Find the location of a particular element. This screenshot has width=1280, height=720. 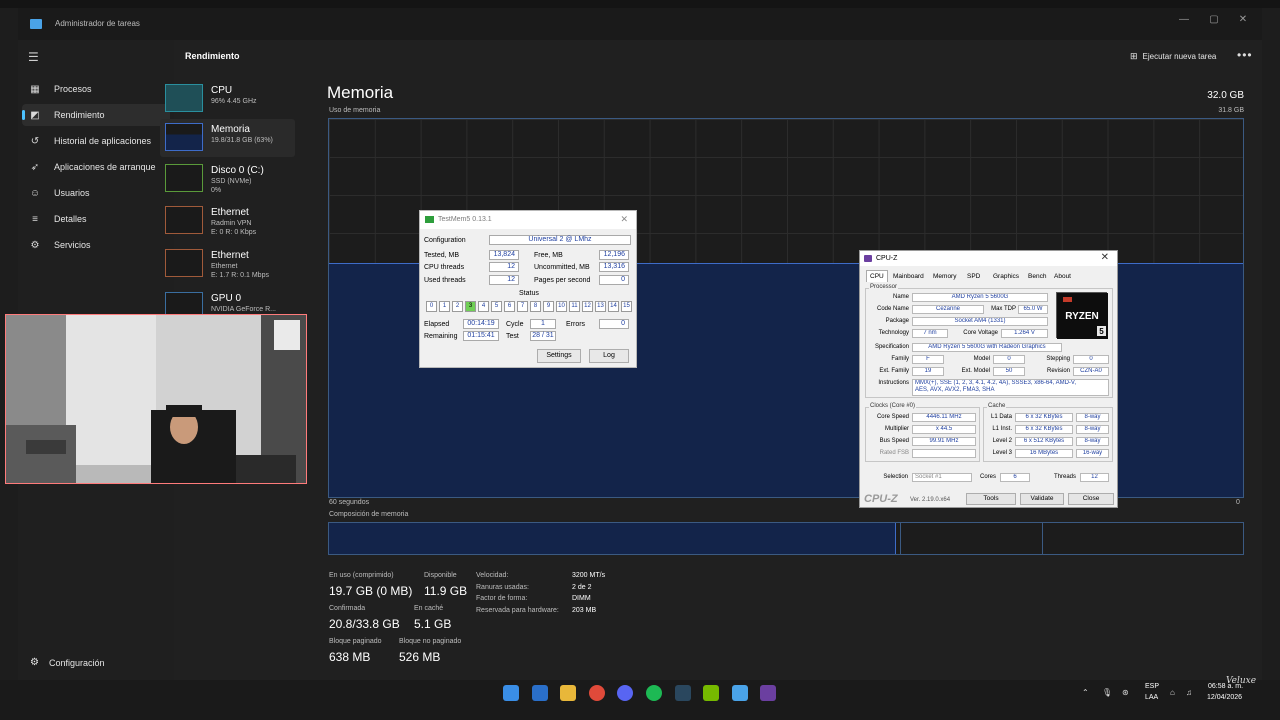

nav-item-rendimiento: ◩ Rendimiento is located at coordinates (96, 115).